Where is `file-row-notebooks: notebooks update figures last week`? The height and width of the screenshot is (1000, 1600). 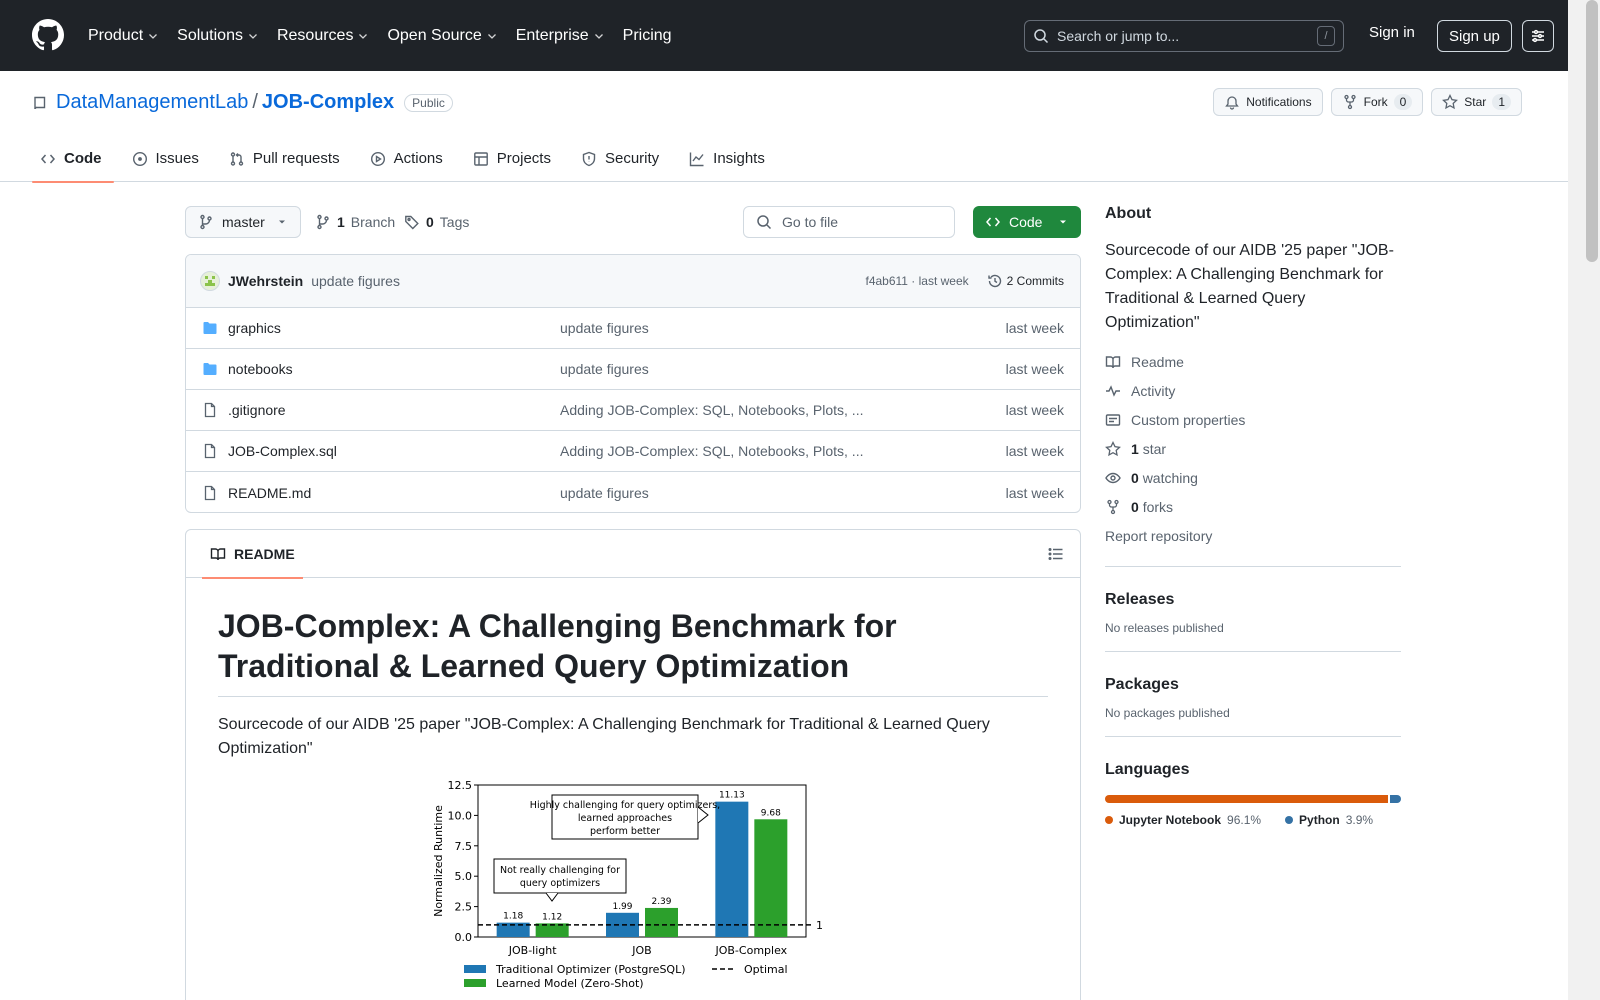
file-row-notebooks: notebooks update figures last week is located at coordinates (633, 369).